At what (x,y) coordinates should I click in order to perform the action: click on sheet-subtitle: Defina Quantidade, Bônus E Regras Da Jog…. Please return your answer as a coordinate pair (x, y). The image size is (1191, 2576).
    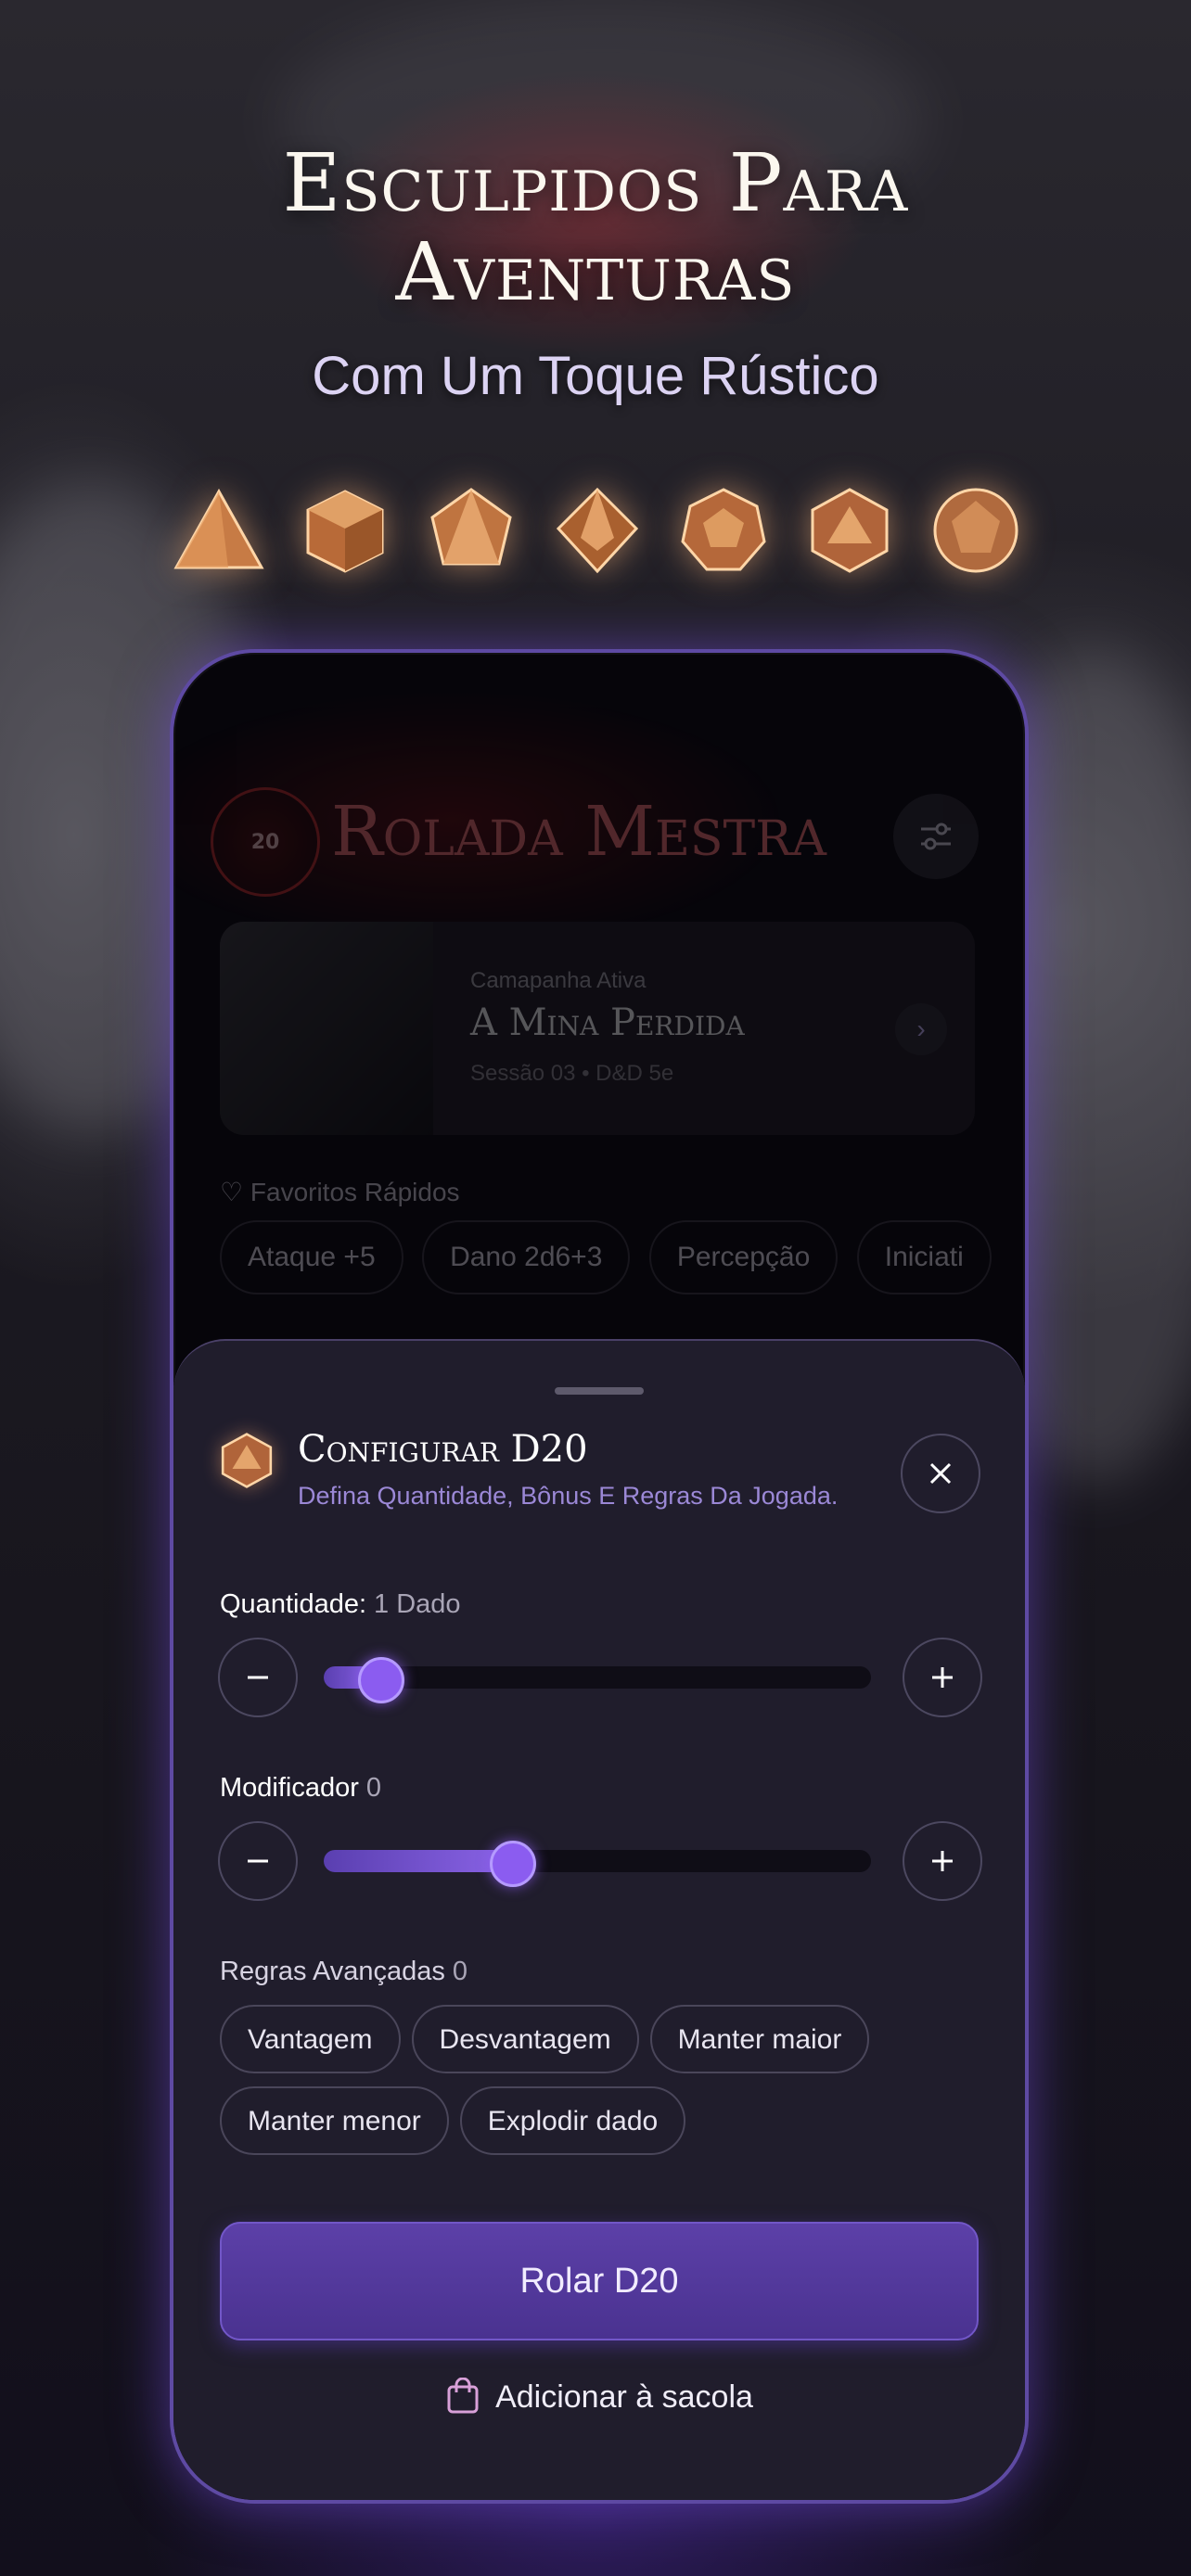
    Looking at the image, I should click on (568, 1496).